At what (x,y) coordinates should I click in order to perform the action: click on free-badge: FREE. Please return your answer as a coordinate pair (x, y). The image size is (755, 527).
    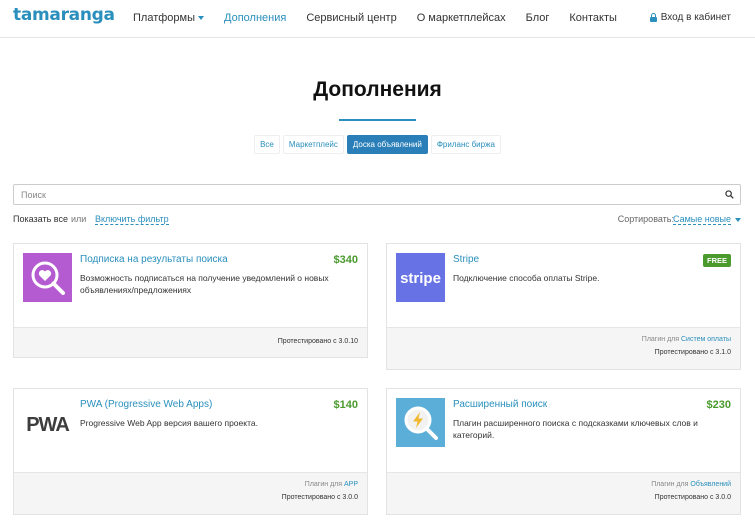
    Looking at the image, I should click on (716, 260).